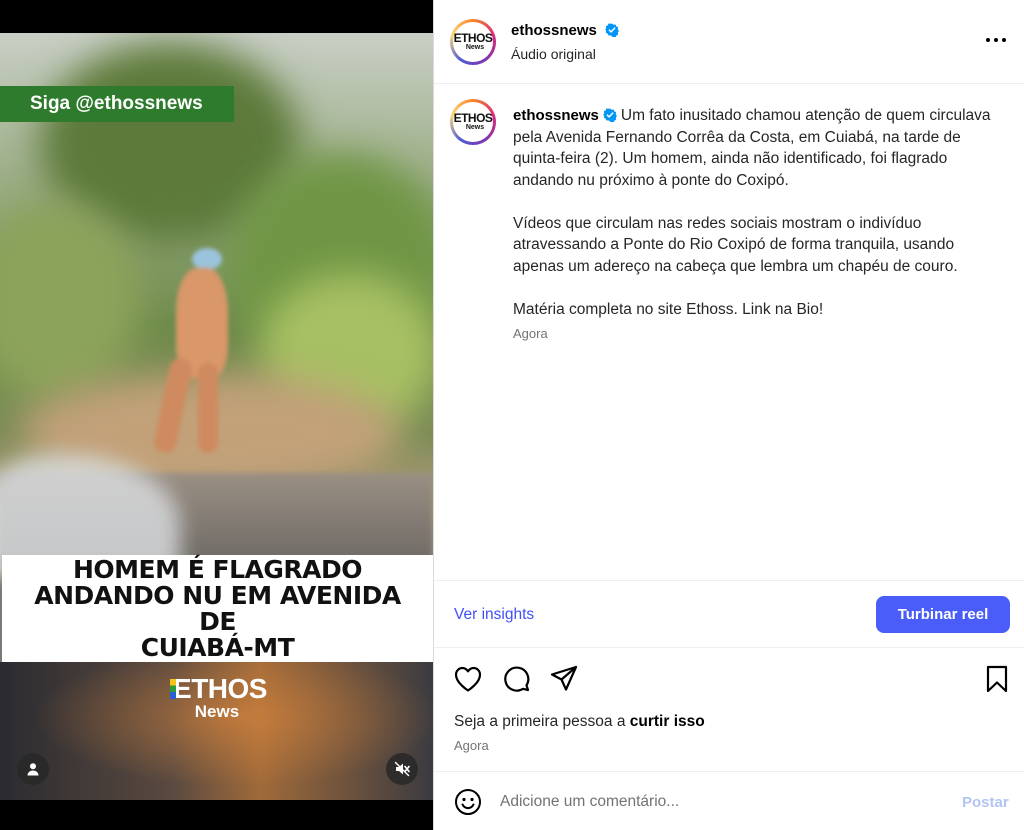 The width and height of the screenshot is (1024, 830). I want to click on caption-timestamp: Agora, so click(530, 333).